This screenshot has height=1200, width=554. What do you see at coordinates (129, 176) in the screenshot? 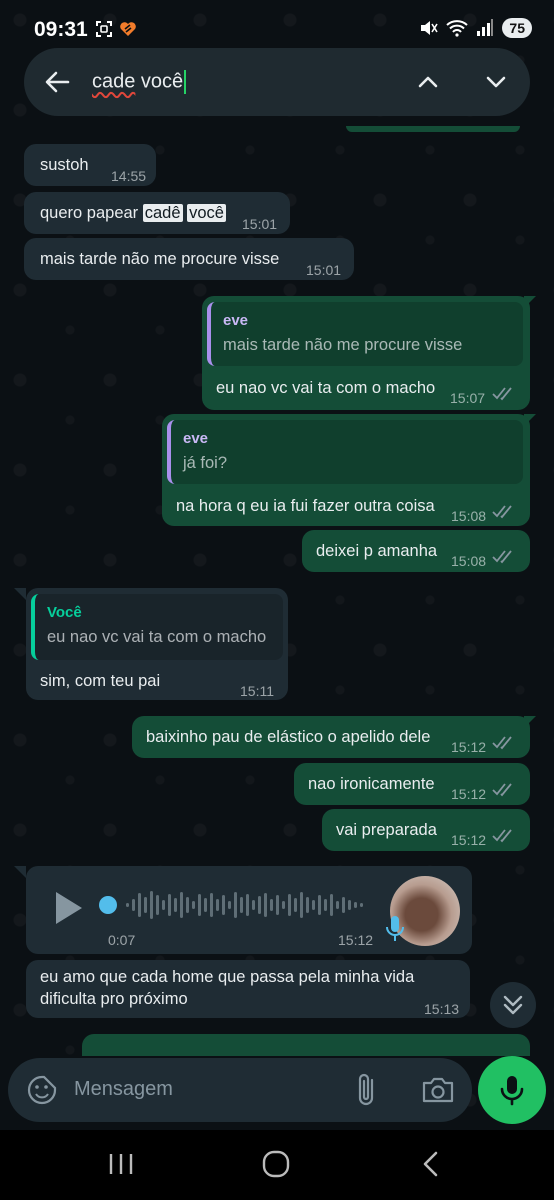
I see `message-time: 14:55` at bounding box center [129, 176].